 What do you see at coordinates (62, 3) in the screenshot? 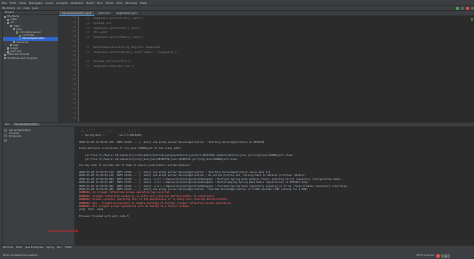
I see `menu-item: Analyze` at bounding box center [62, 3].